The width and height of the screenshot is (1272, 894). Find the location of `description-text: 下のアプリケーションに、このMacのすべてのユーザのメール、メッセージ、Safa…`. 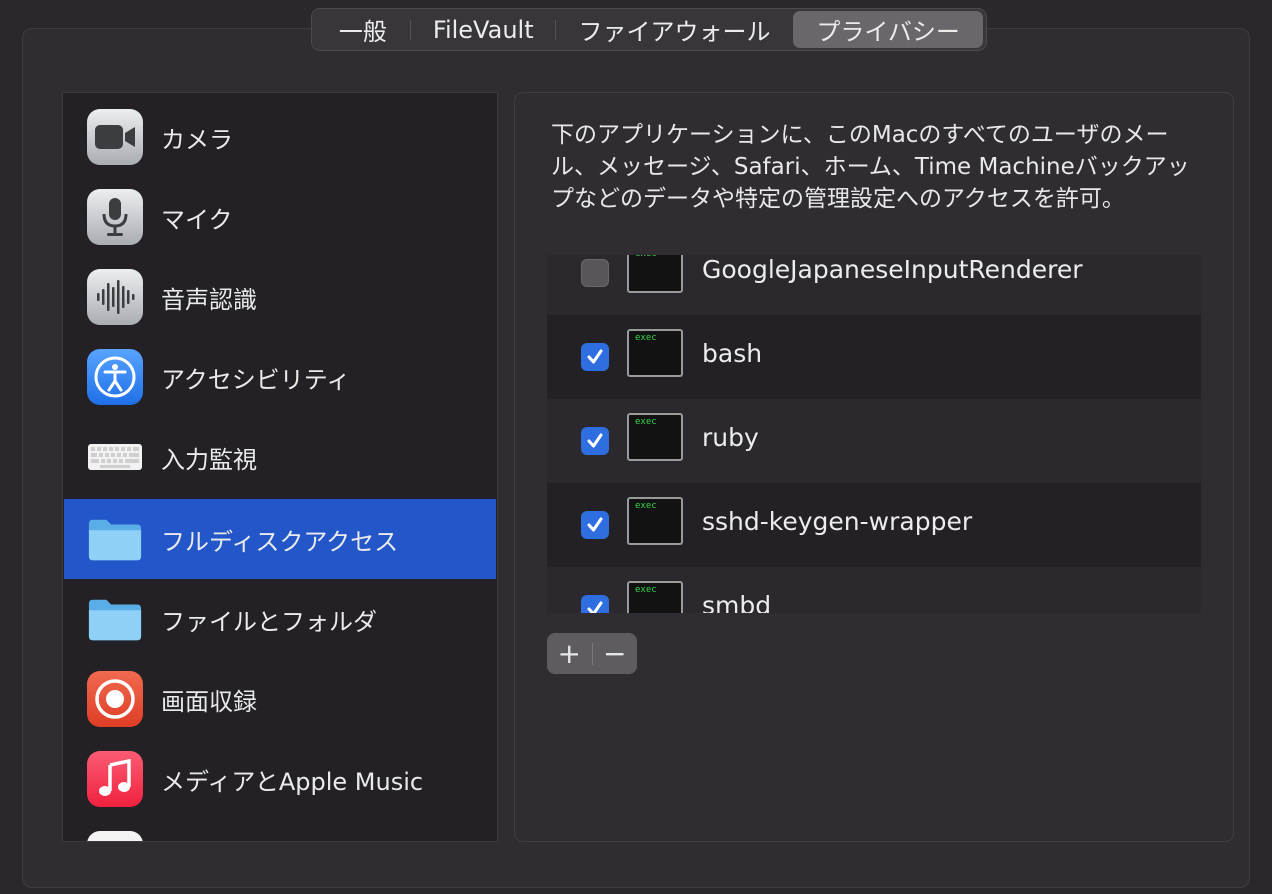

description-text: 下のアプリケーションに、このMacのすべてのユーザのメール、メッセージ、Safa… is located at coordinates (870, 167).